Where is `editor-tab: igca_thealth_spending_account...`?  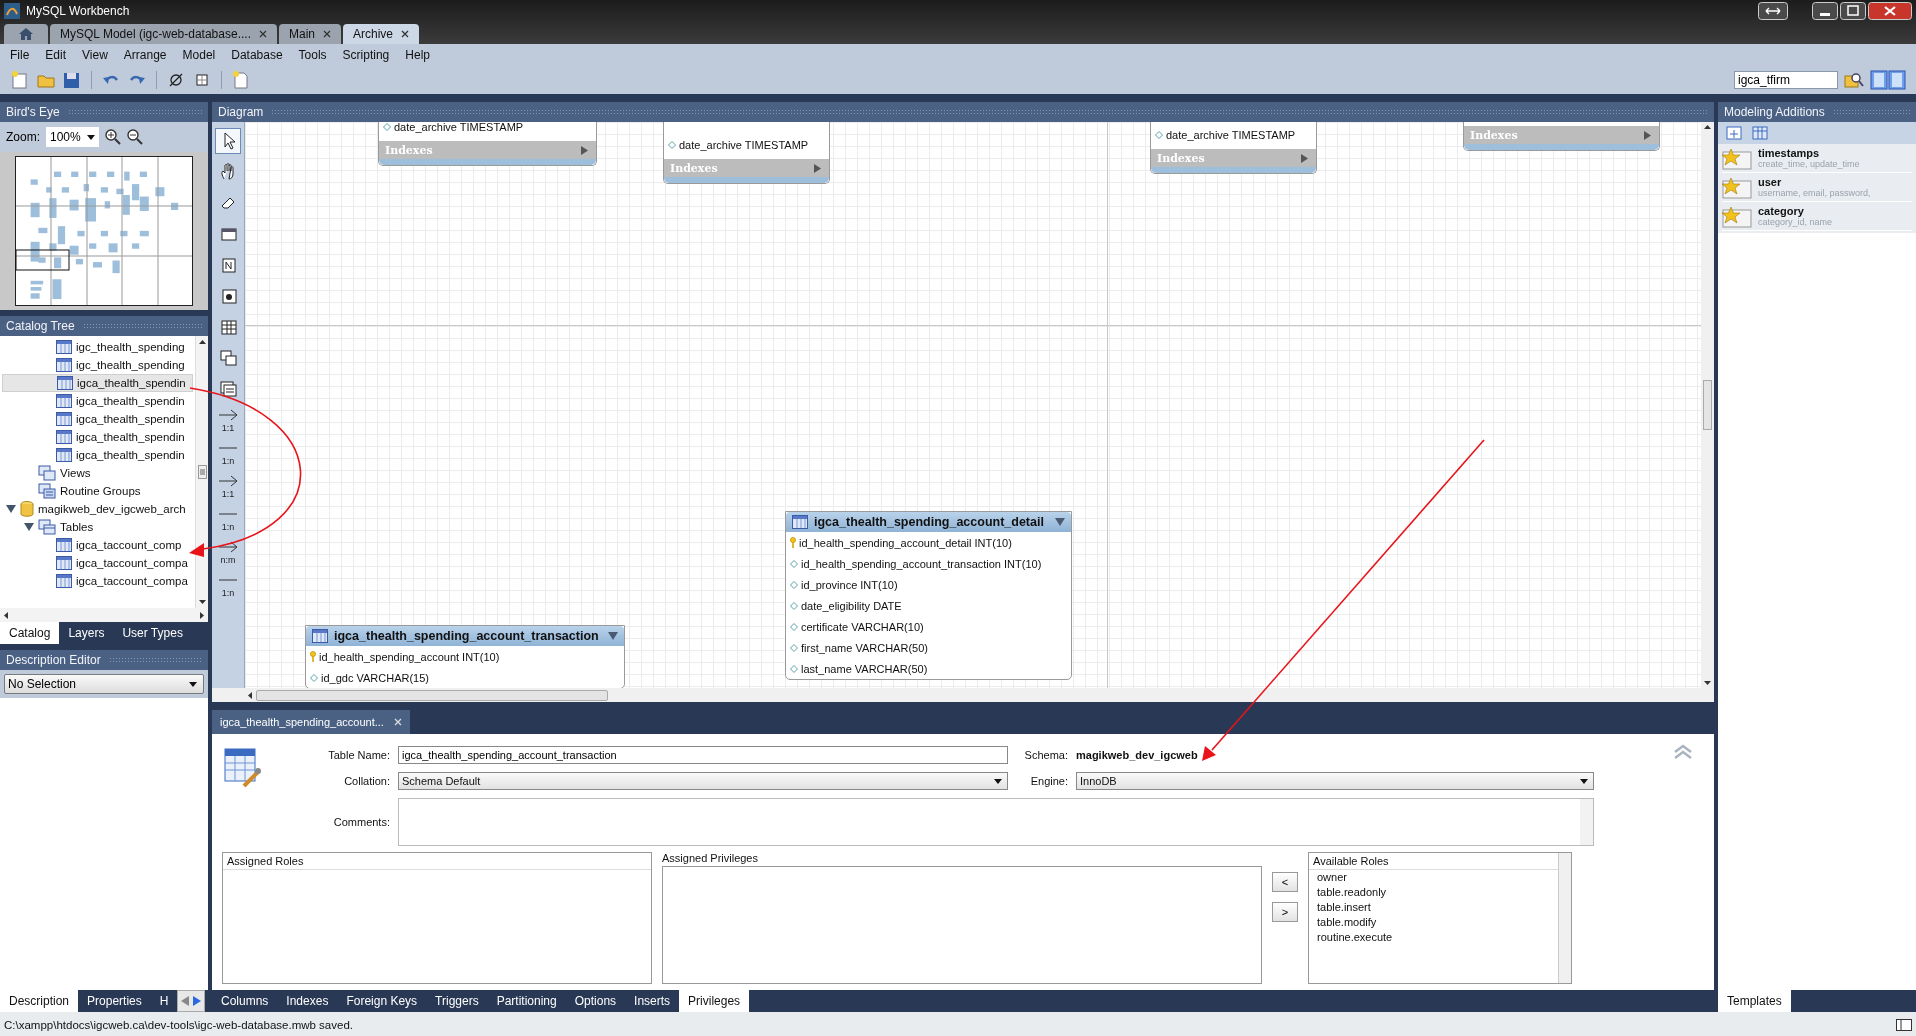
editor-tab: igca_thealth_spending_account... is located at coordinates (311, 722).